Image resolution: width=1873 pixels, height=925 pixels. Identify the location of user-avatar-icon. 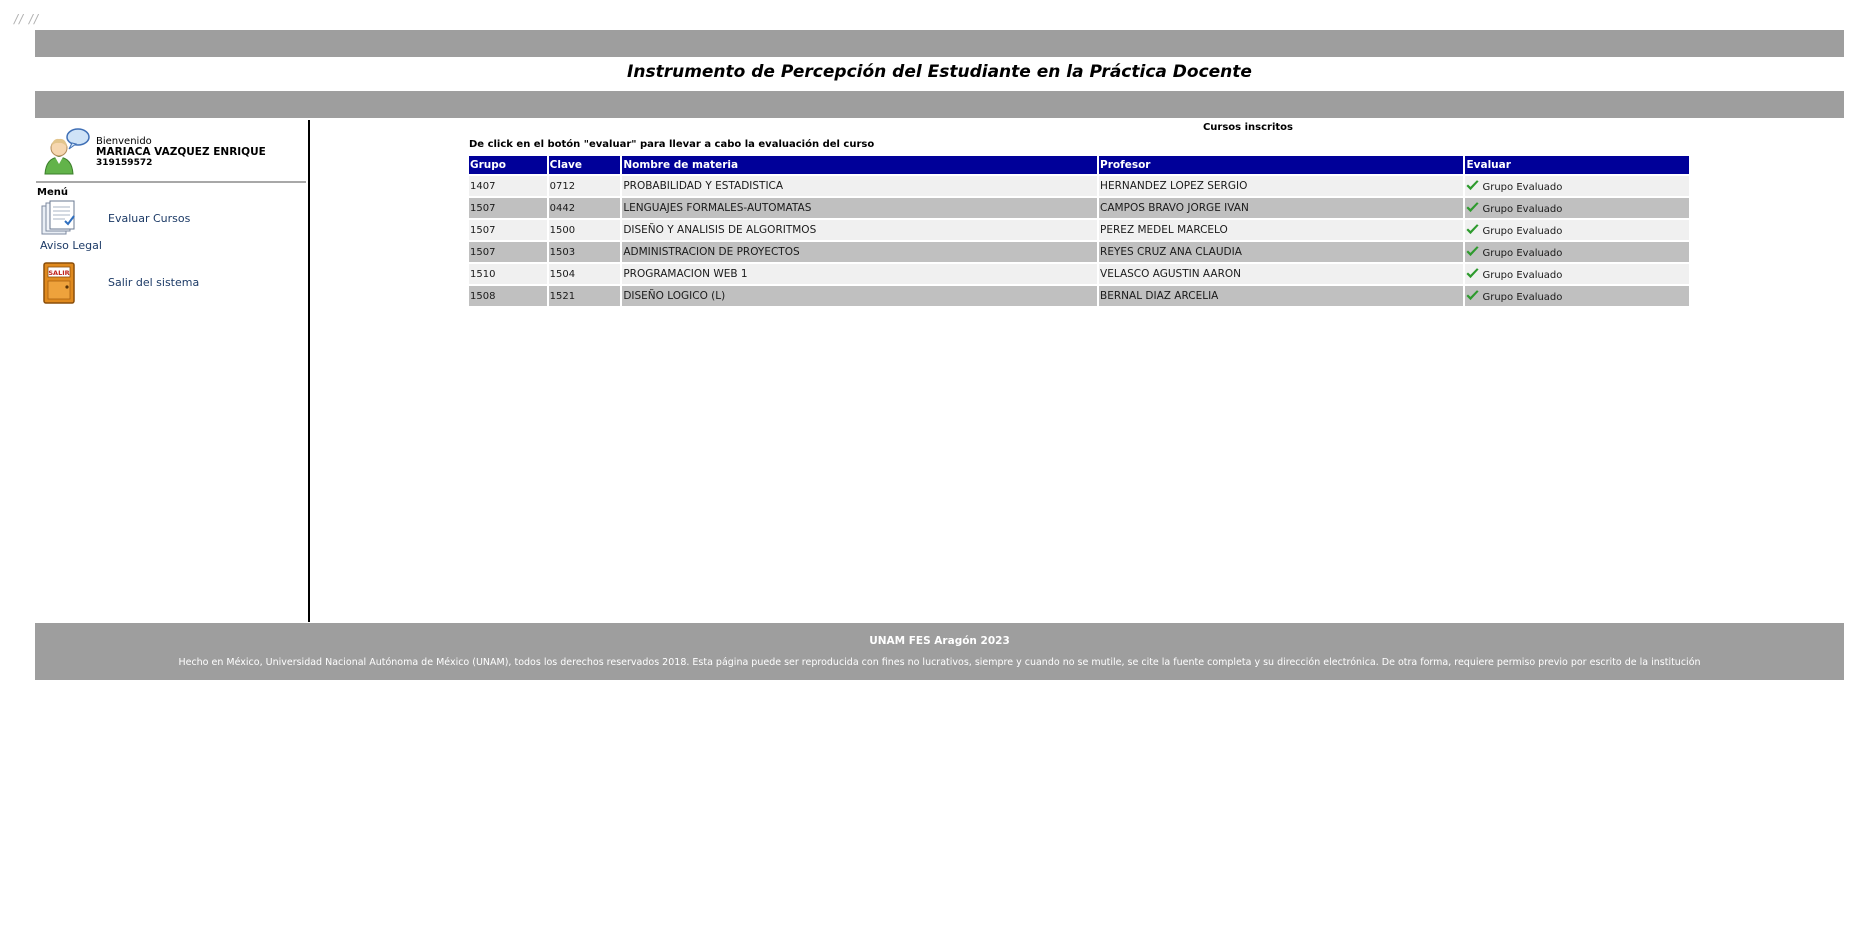
(67, 151).